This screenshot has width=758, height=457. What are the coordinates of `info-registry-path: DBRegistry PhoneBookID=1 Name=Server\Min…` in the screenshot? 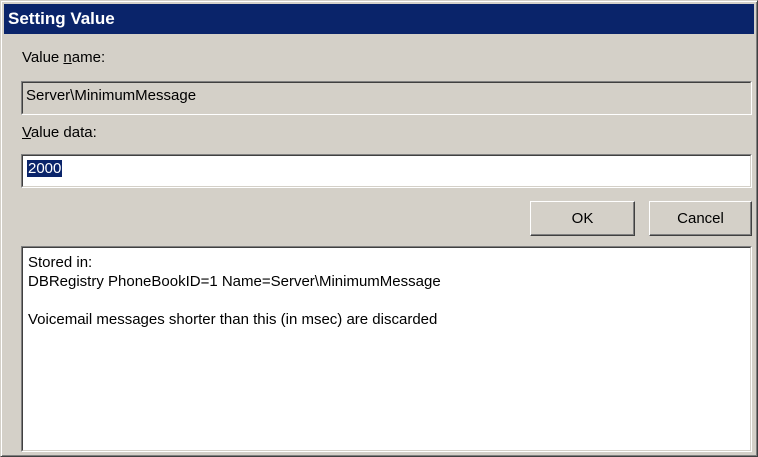 It's located at (234, 281).